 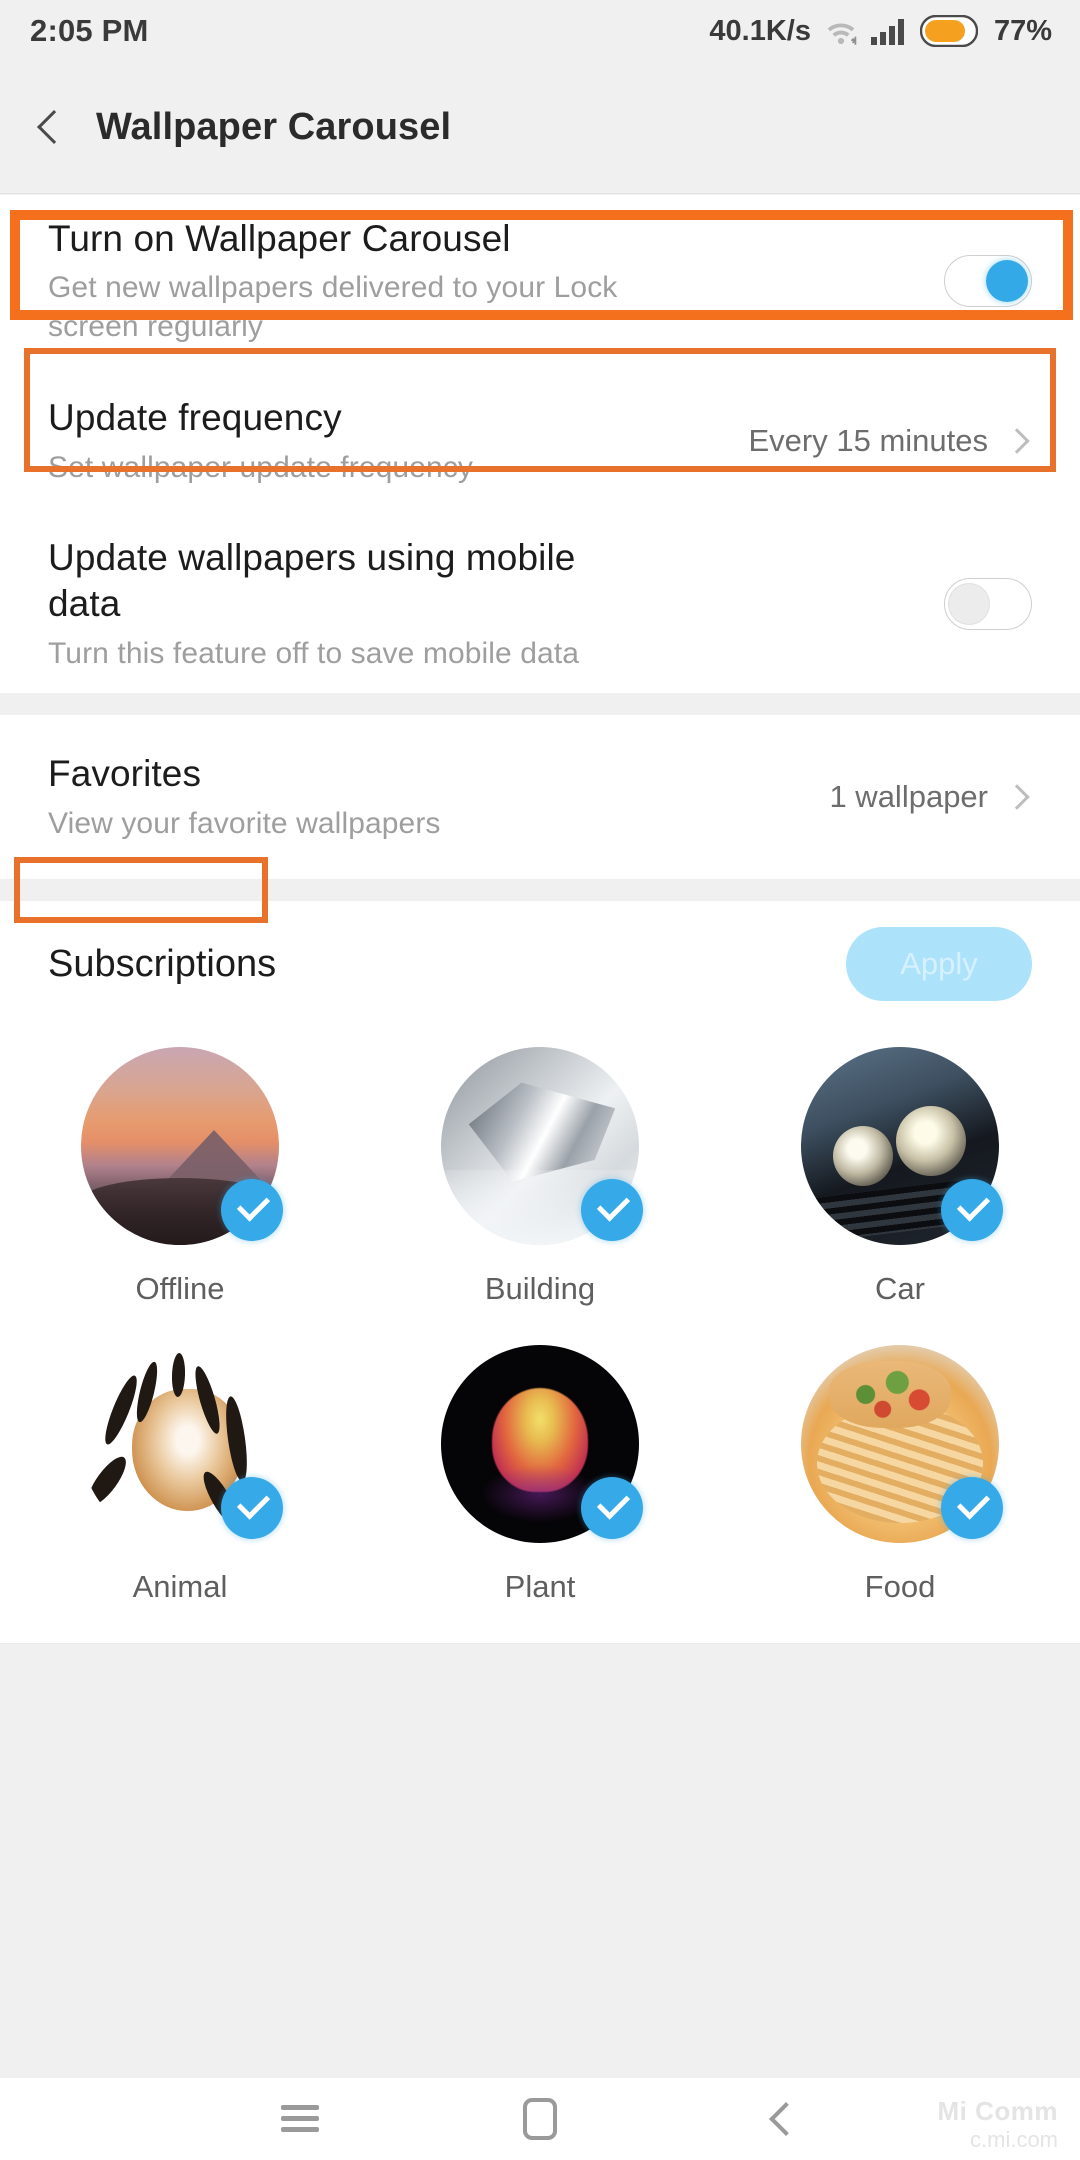 What do you see at coordinates (244, 823) in the screenshot?
I see `row-favorites-subtitle: View your favorite wallpapers` at bounding box center [244, 823].